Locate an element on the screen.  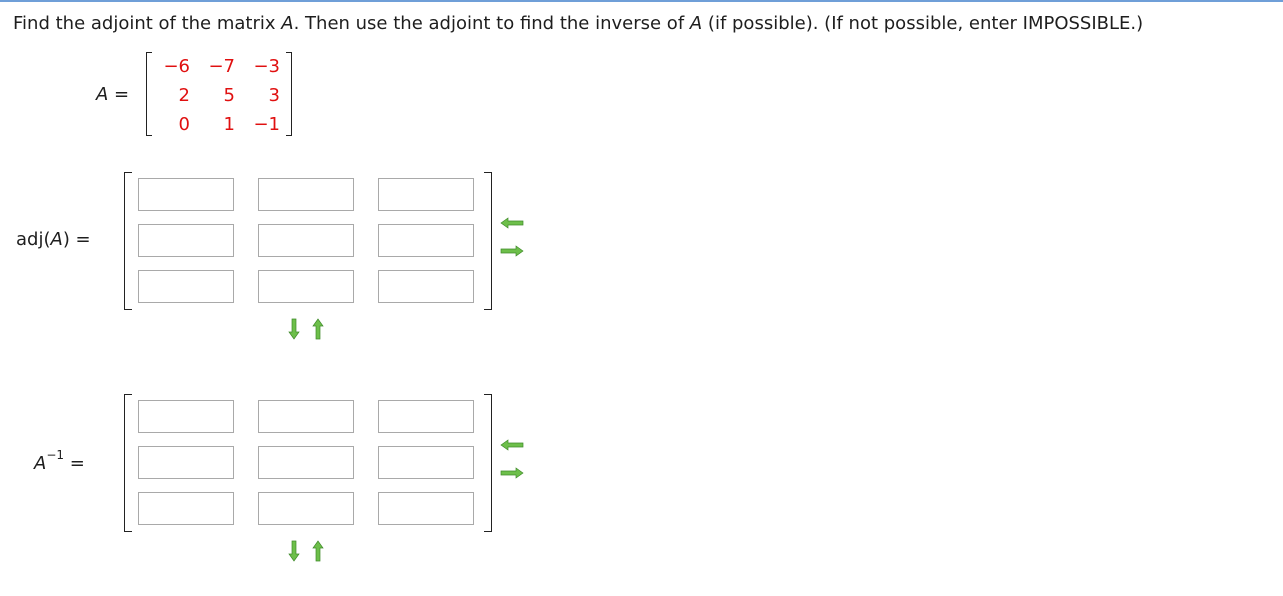
inverse-entry-r2c2 is located at coordinates (306, 462).